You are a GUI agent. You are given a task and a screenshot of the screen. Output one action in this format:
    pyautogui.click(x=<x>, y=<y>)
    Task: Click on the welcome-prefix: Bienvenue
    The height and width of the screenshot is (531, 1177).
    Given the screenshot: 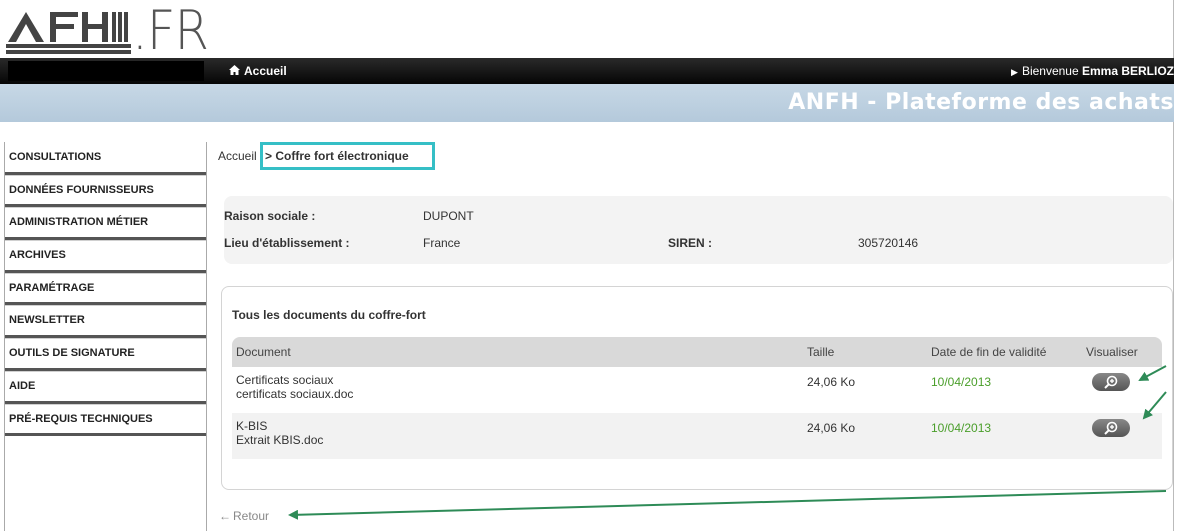 What is the action you would take?
    pyautogui.click(x=1051, y=71)
    